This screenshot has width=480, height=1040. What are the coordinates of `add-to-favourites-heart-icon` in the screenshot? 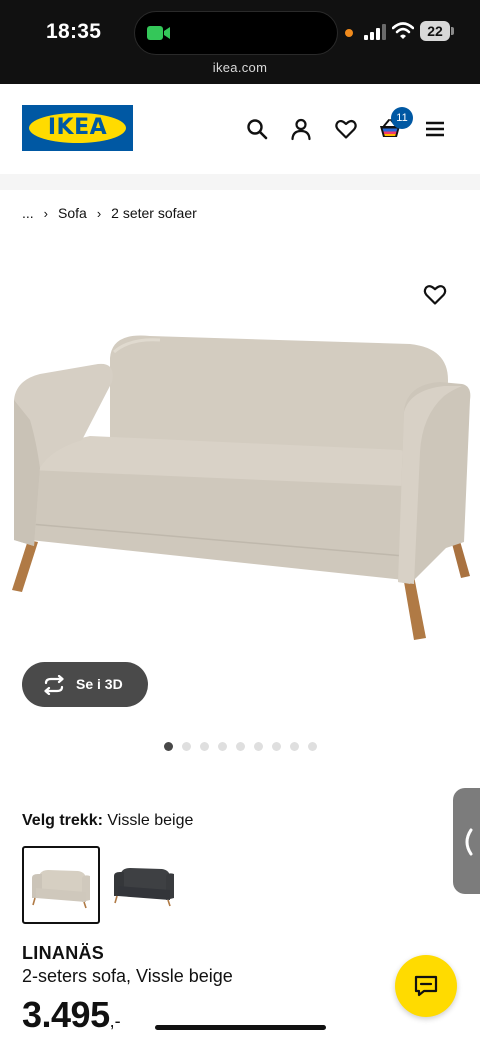 It's located at (435, 294).